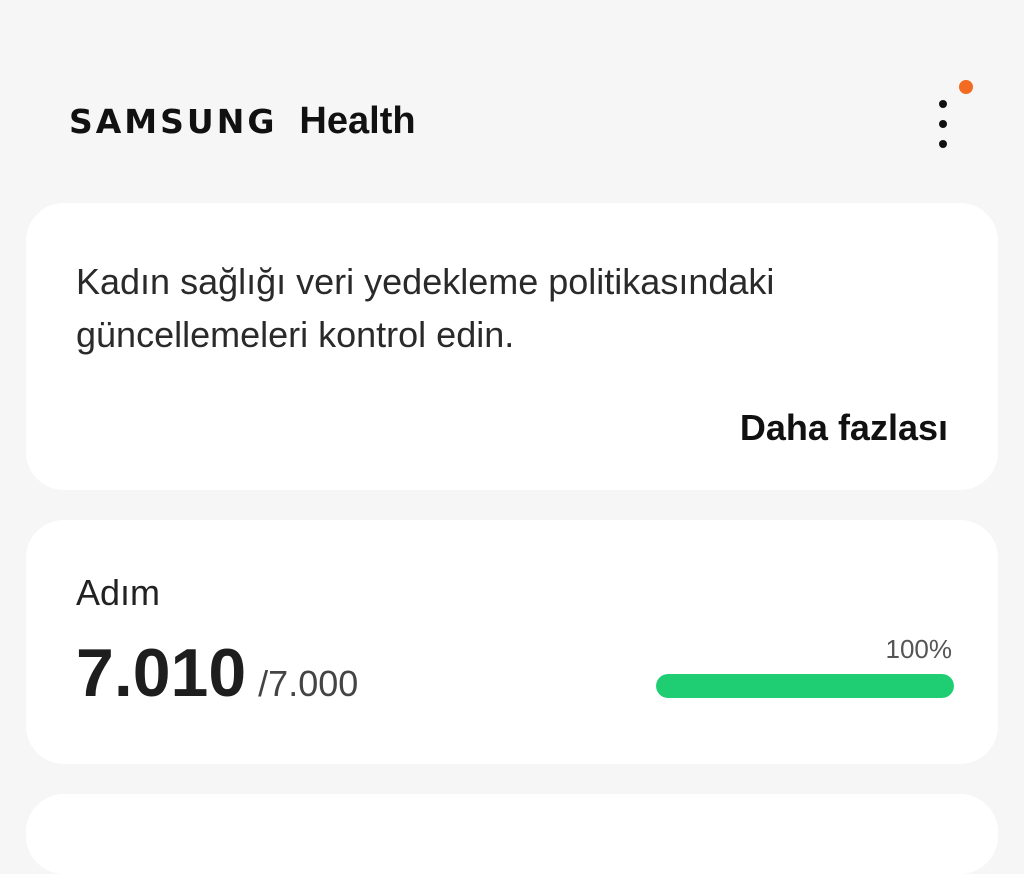 The image size is (1024, 874). Describe the element at coordinates (308, 683) in the screenshot. I see `steps-goal: /7.000` at that location.